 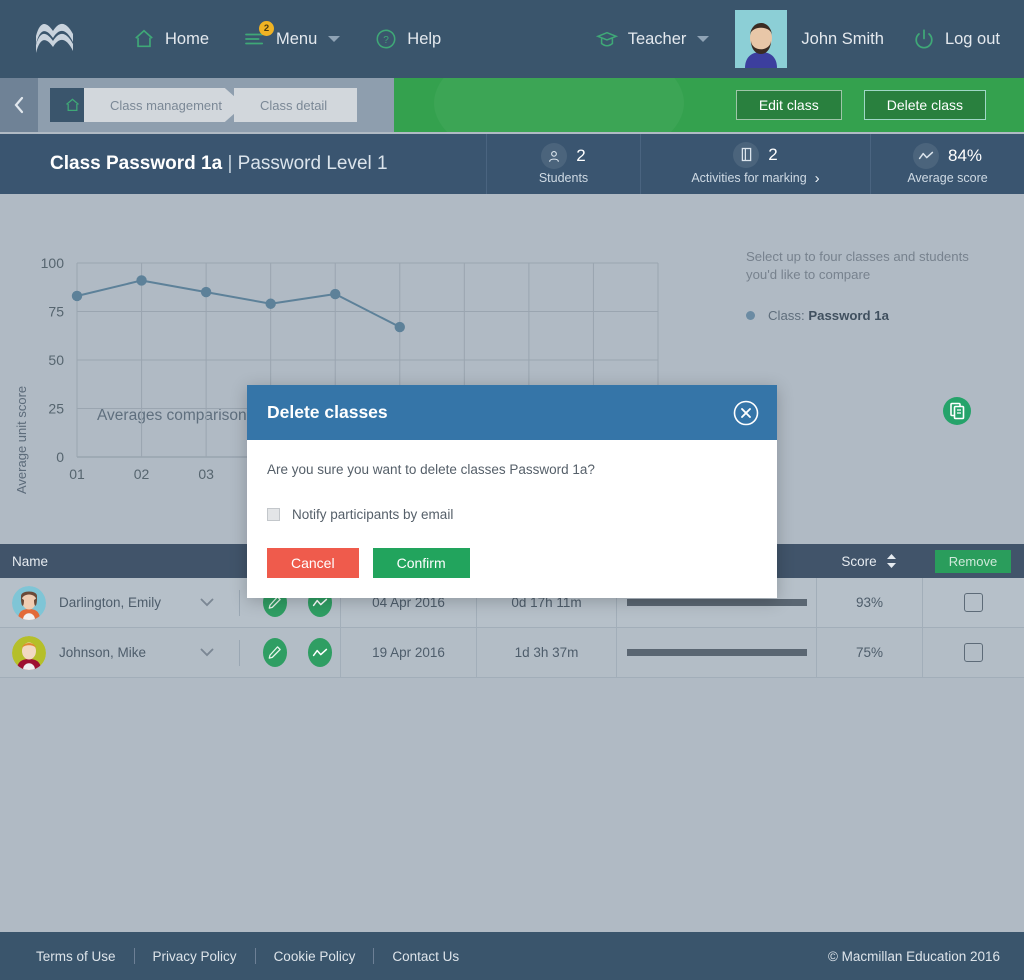 I want to click on footer-link: Contact Us, so click(x=425, y=956).